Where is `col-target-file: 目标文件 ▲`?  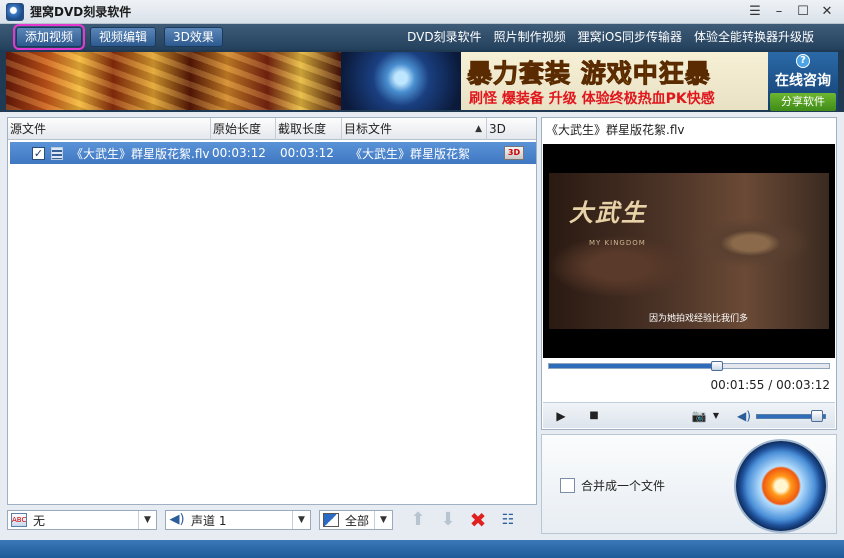
col-target-file: 目标文件 ▲ is located at coordinates (414, 129).